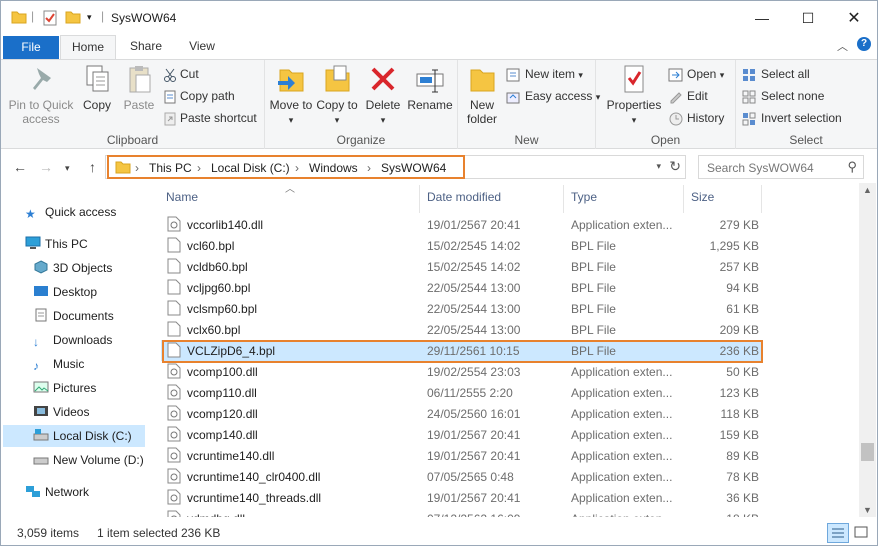 The width and height of the screenshot is (878, 546). I want to click on nav-3d-objects: 3D Objects, so click(72, 268).